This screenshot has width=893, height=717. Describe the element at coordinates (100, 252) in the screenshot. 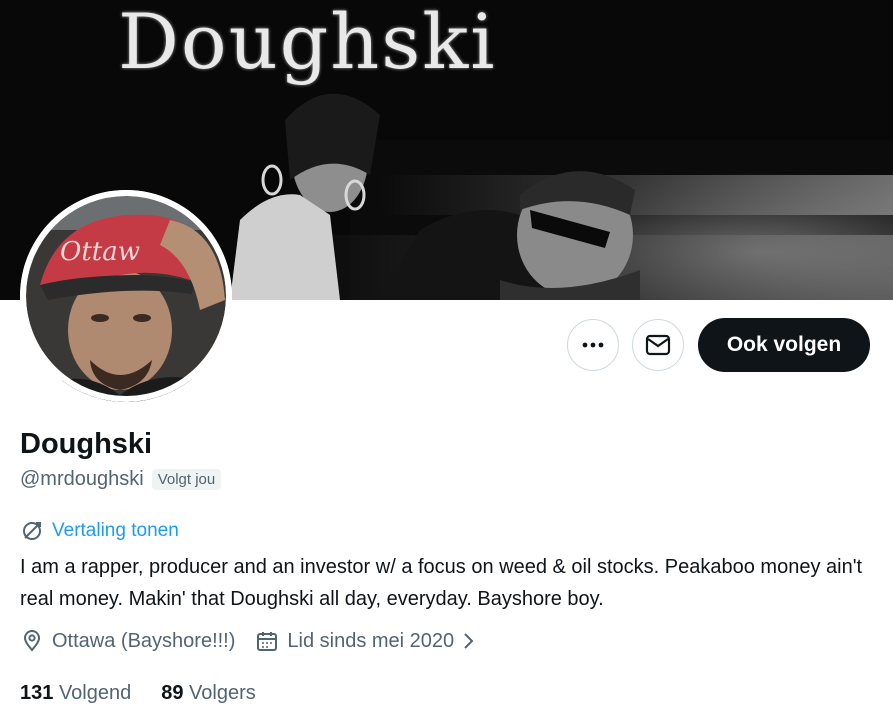

I see `svg-text: Ottaw` at that location.